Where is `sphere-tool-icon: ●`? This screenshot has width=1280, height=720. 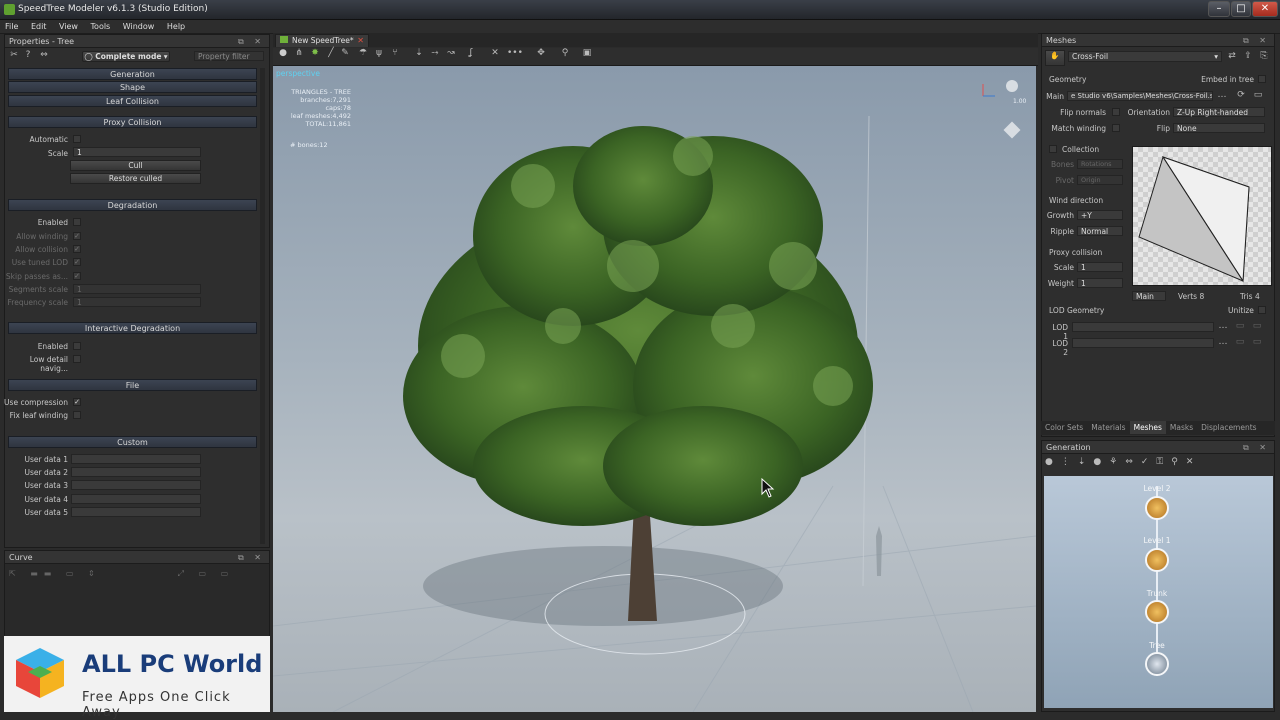 sphere-tool-icon: ● is located at coordinates (283, 53).